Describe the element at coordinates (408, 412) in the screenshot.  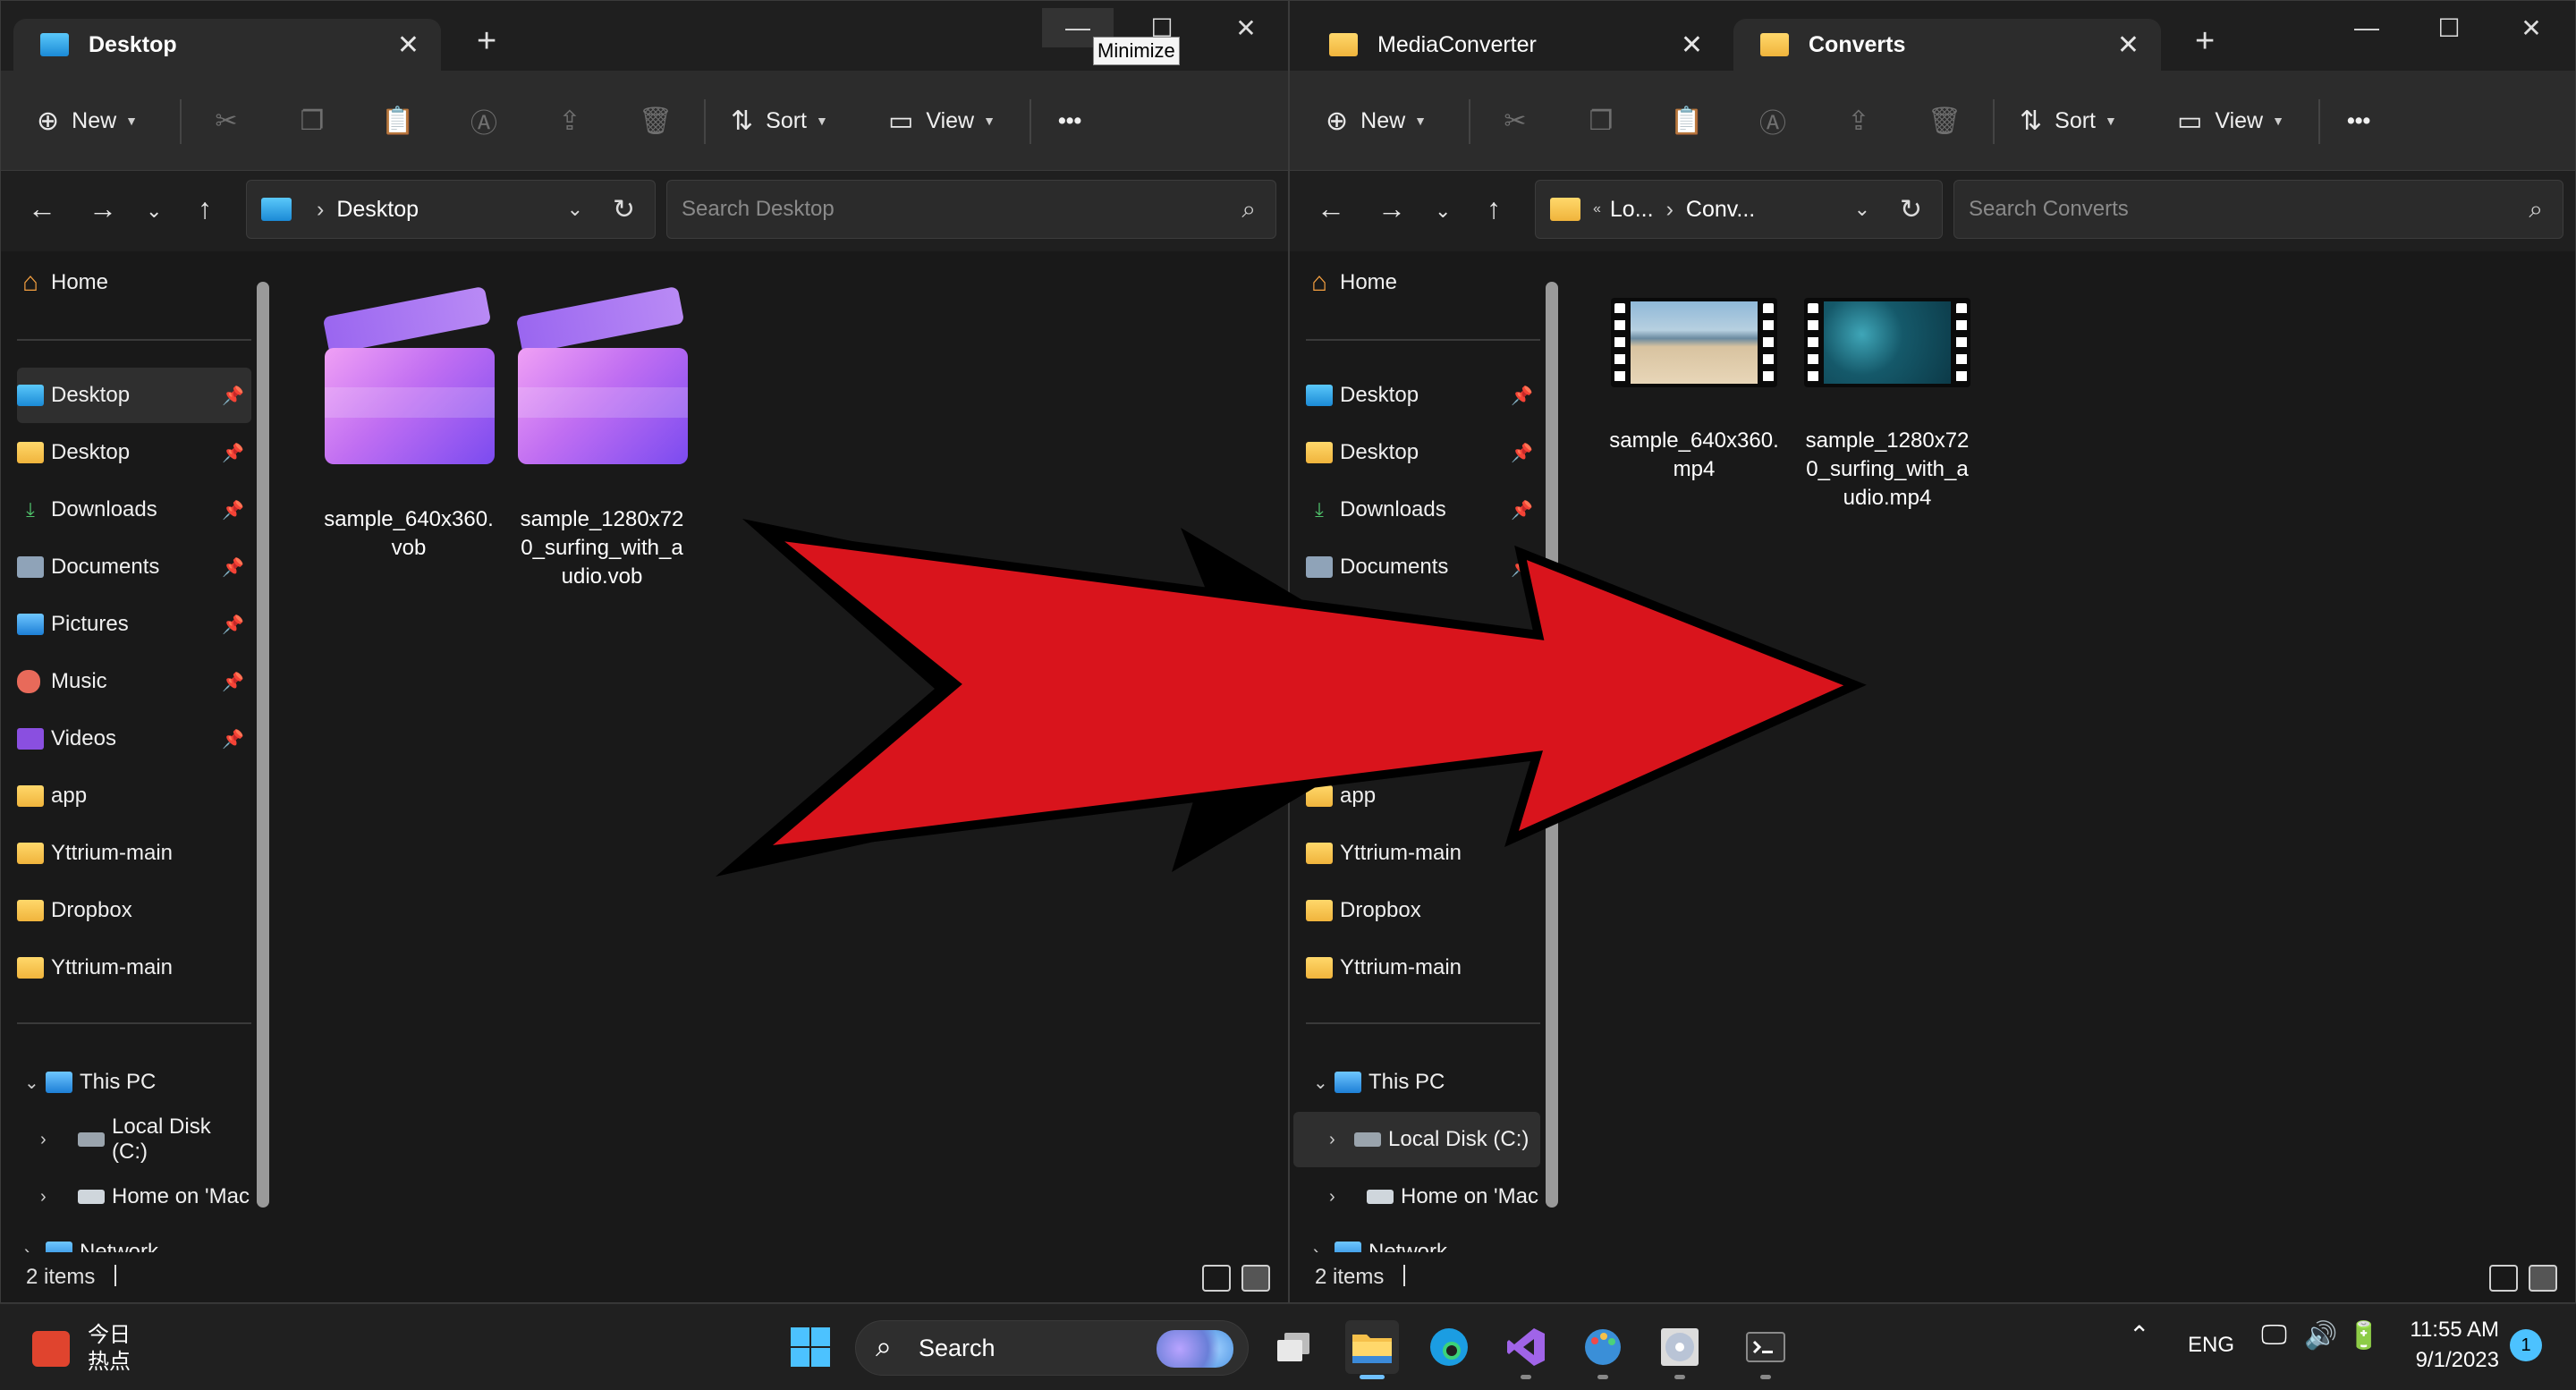
I see `file-item: sample_640x360. vob` at that location.